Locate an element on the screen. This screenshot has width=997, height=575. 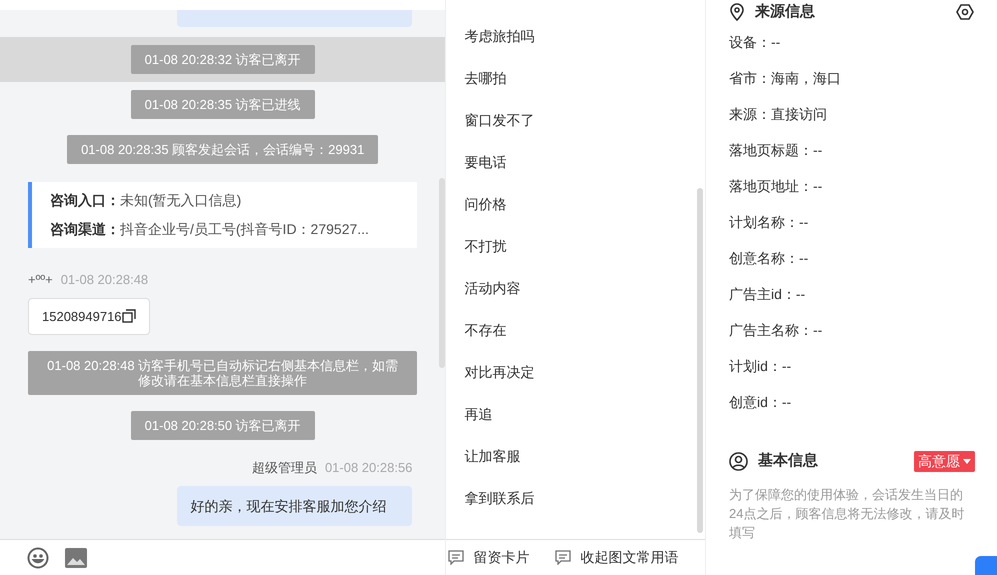
phrase-item: 窗口发不了 is located at coordinates (575, 120).